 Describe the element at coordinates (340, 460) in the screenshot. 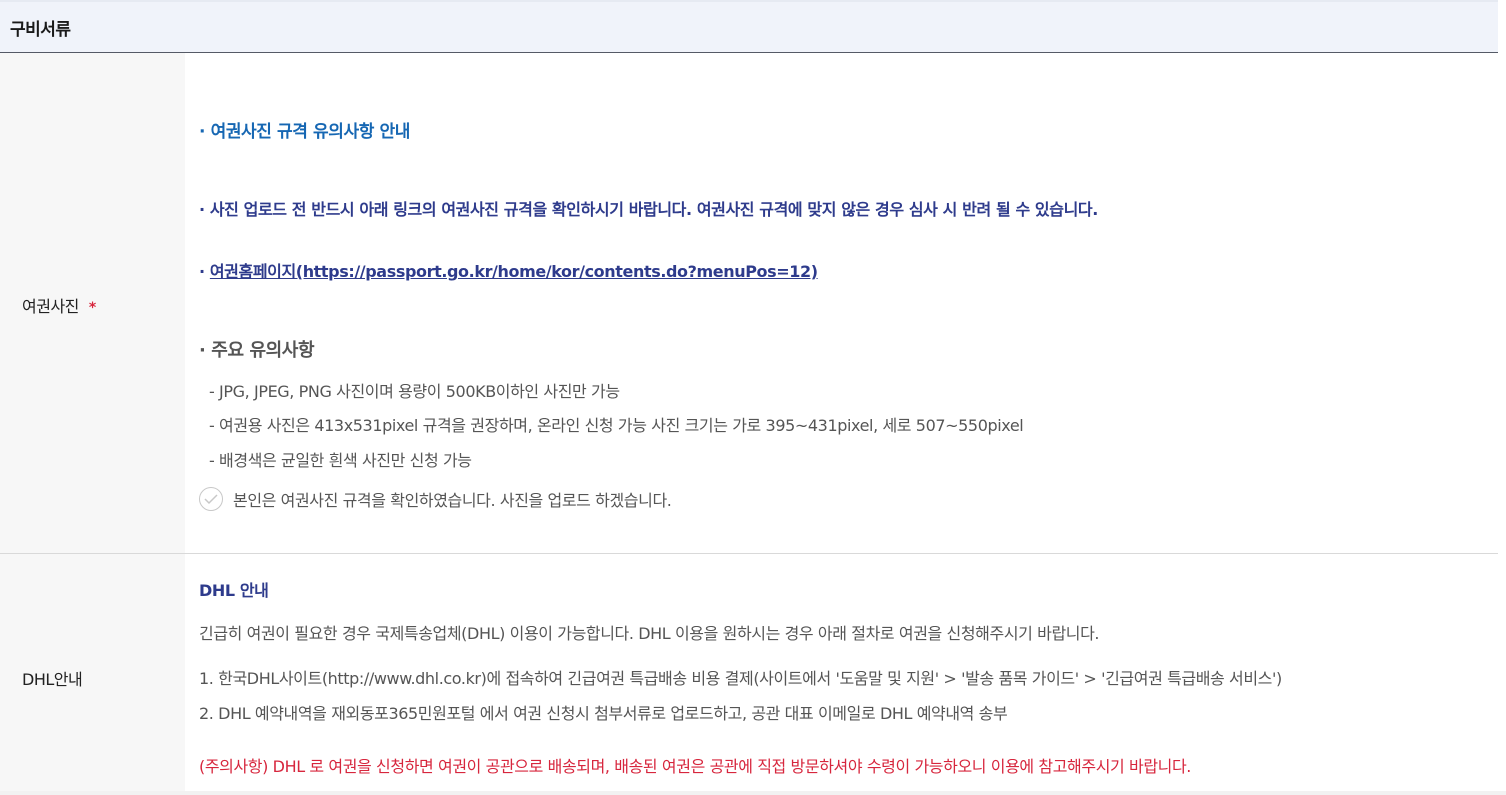

I see `notice-detail-background: - 배경색은 균일한 흰색 사진만 신청 가능` at that location.